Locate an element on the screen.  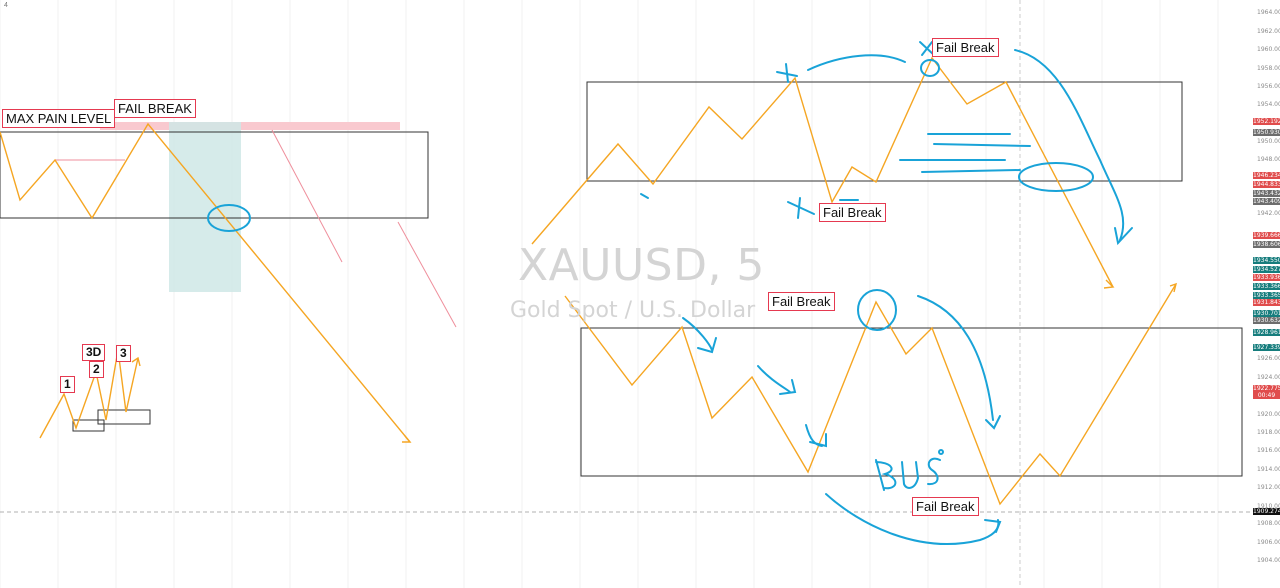
price-axis-tick: 1948.000 is located at coordinates (1268, 159).